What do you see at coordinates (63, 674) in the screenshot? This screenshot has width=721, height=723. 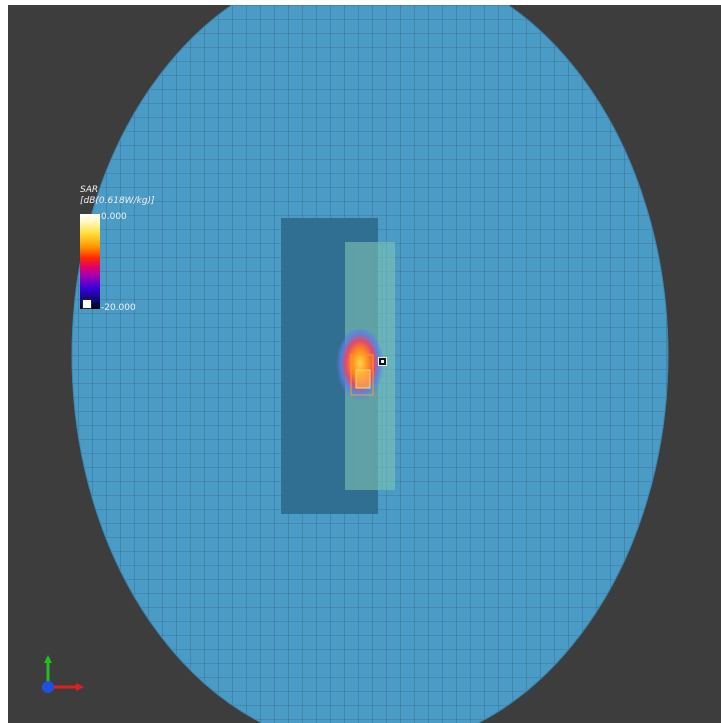 I see `axis-triad-icon` at bounding box center [63, 674].